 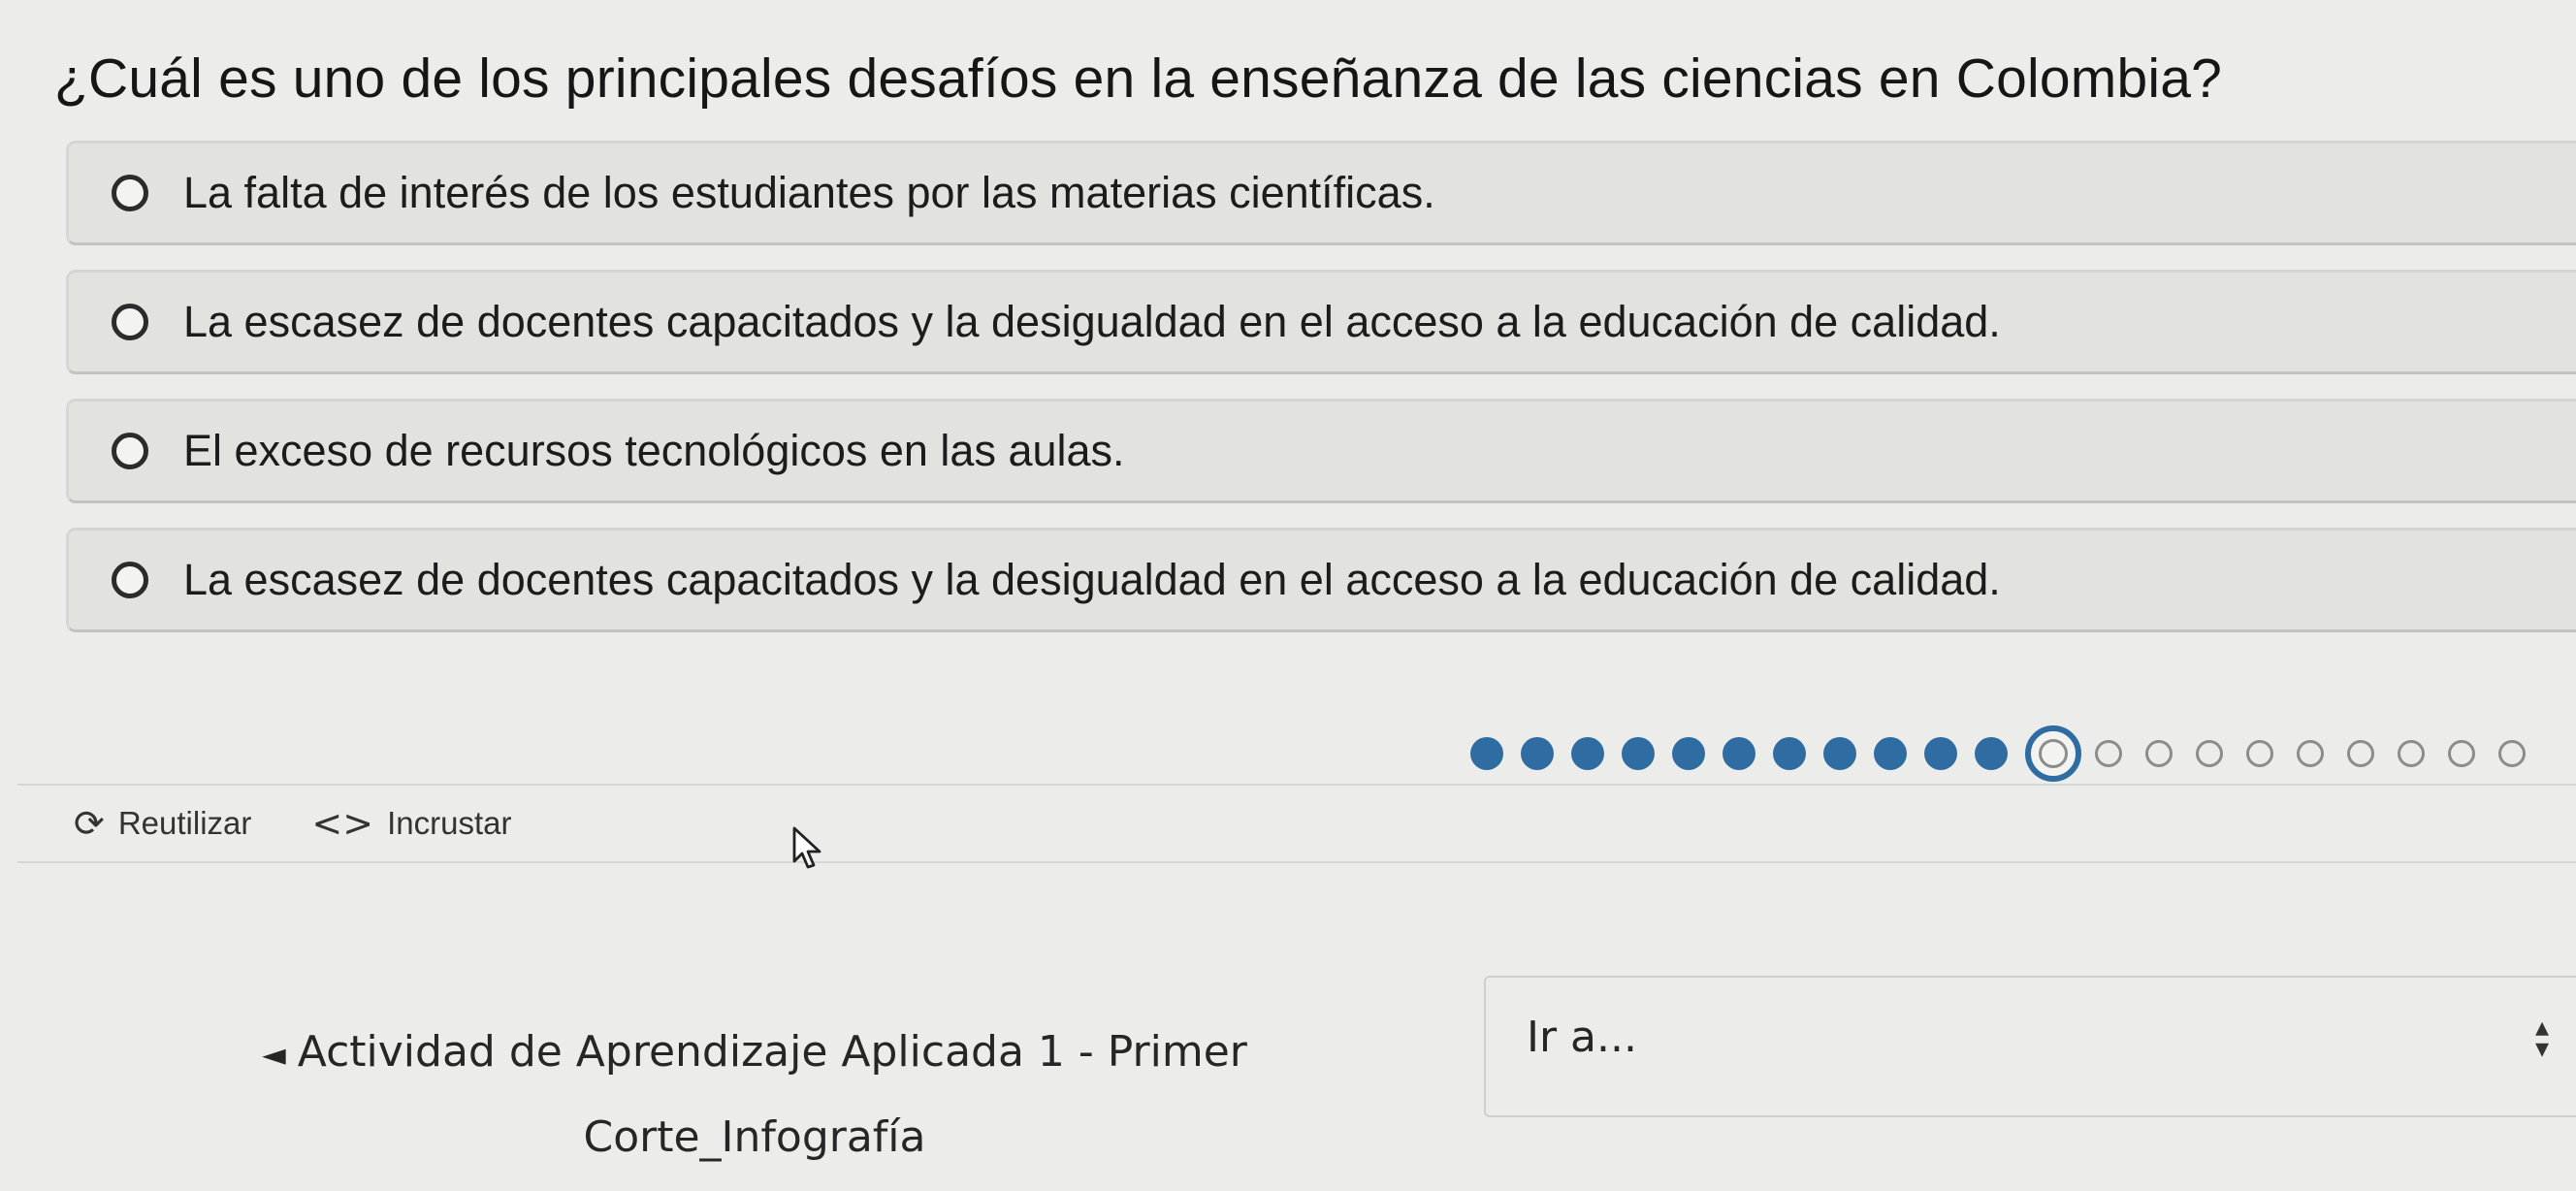 What do you see at coordinates (184, 823) in the screenshot?
I see `reuse-label: Reutilizar` at bounding box center [184, 823].